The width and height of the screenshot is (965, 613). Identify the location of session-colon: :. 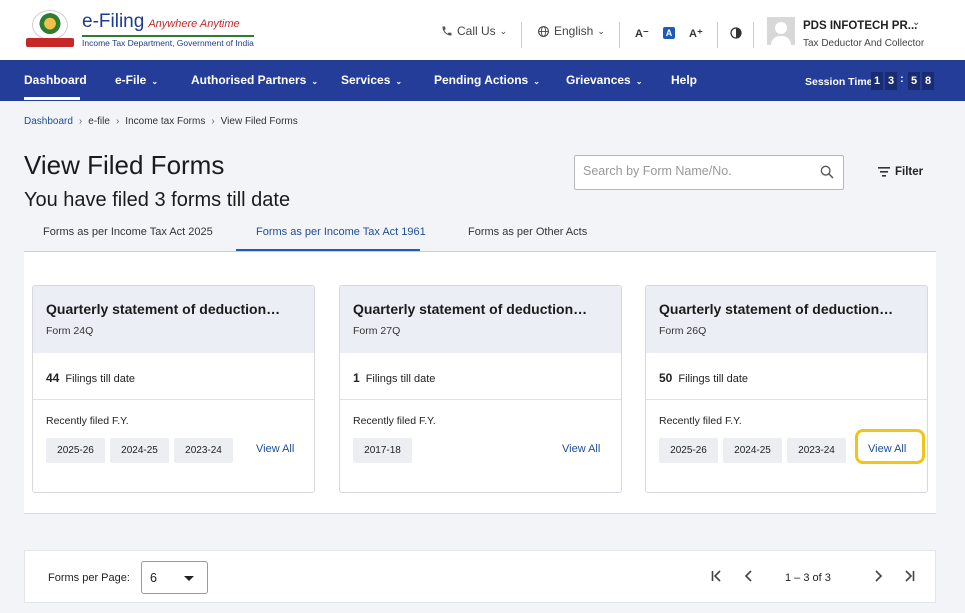
(902, 79).